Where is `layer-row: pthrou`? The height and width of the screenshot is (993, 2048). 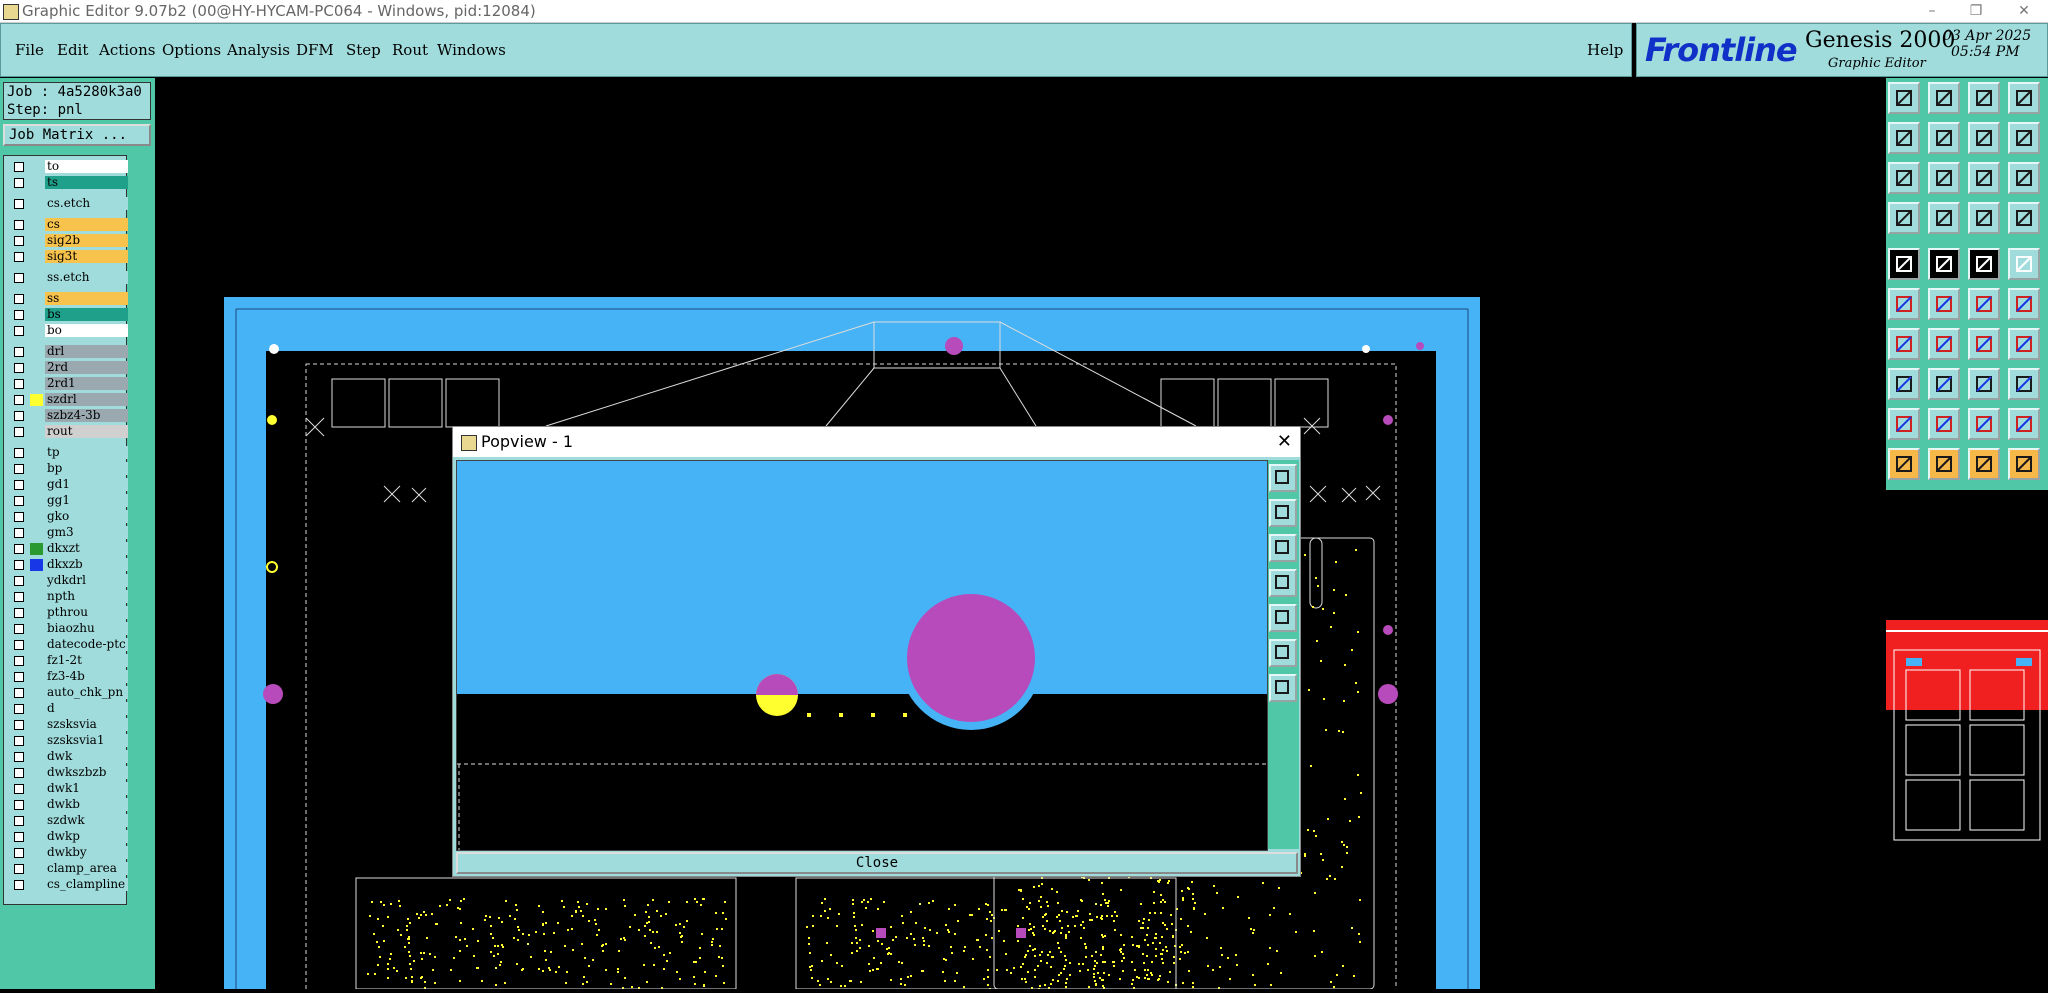
layer-row: pthrou is located at coordinates (69, 613).